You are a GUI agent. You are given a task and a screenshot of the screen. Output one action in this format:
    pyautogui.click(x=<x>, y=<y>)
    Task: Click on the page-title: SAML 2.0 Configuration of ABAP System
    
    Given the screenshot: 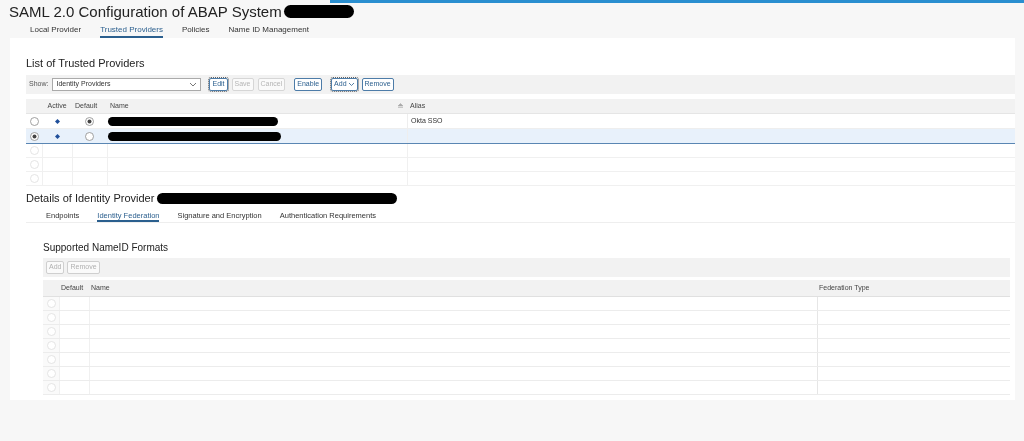 What is the action you would take?
    pyautogui.click(x=145, y=11)
    